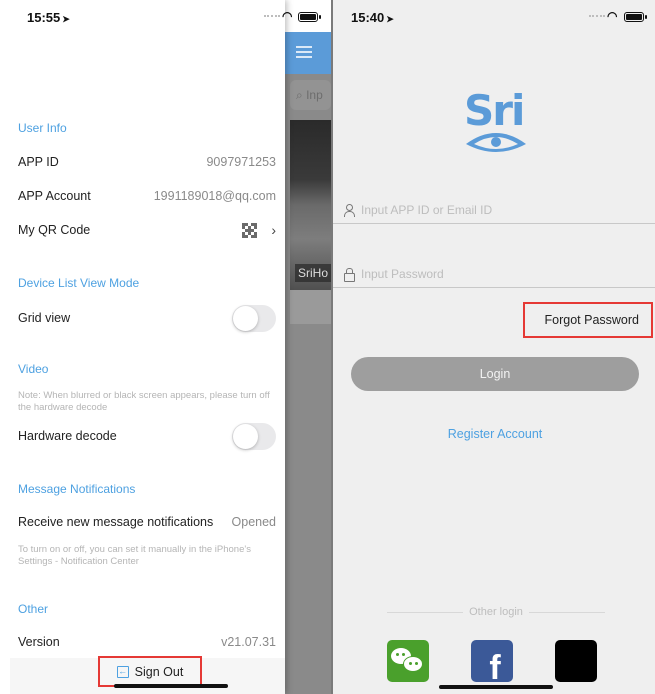 Image resolution: width=655 pixels, height=694 pixels. I want to click on login-button: Login, so click(495, 374).